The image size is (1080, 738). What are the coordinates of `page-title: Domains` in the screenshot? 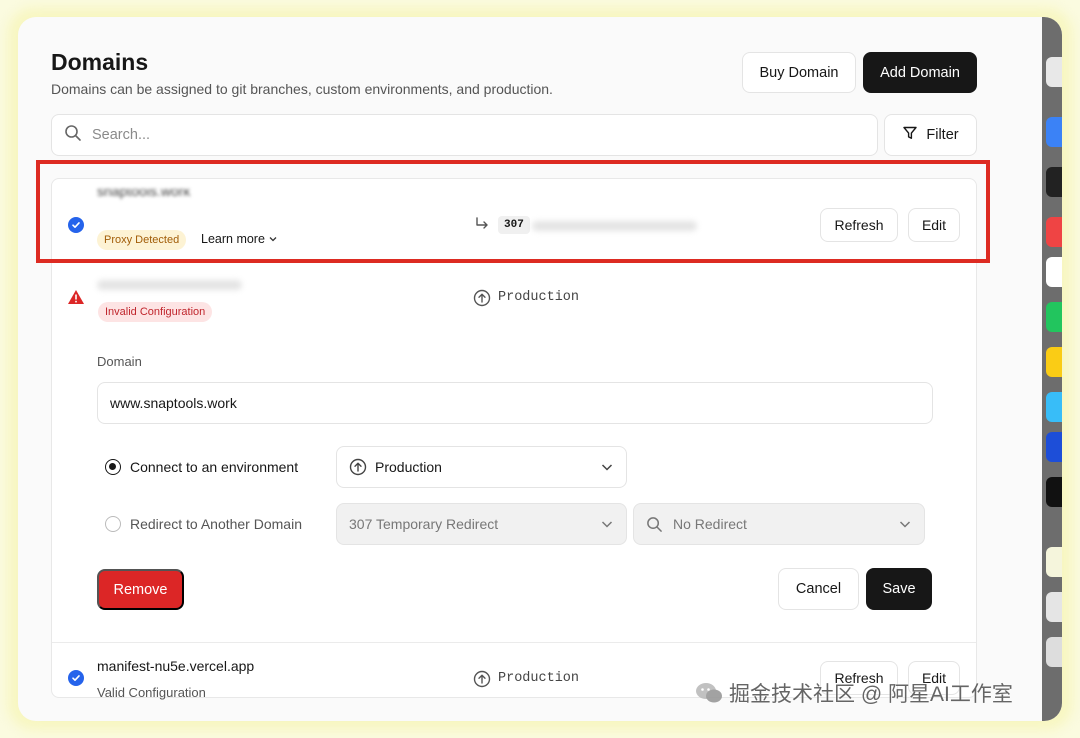 It's located at (100, 62).